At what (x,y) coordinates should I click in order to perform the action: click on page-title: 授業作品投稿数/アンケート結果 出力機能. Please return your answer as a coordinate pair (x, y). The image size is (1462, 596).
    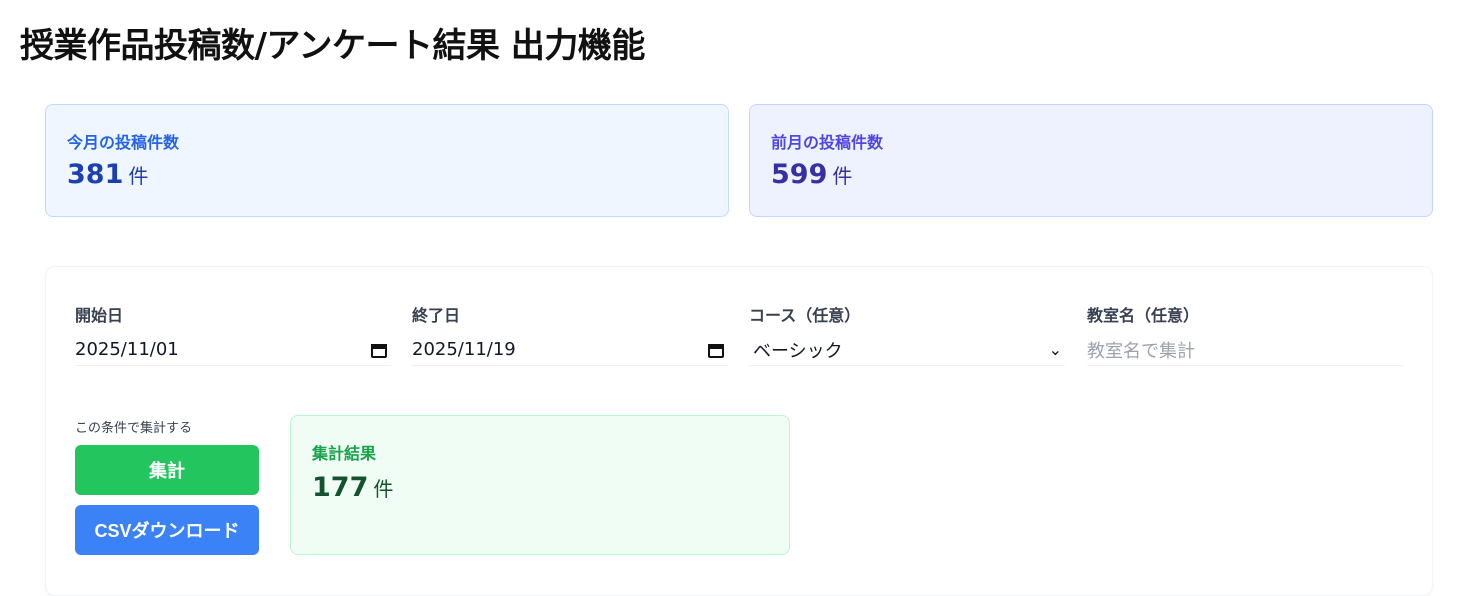
    Looking at the image, I should click on (332, 46).